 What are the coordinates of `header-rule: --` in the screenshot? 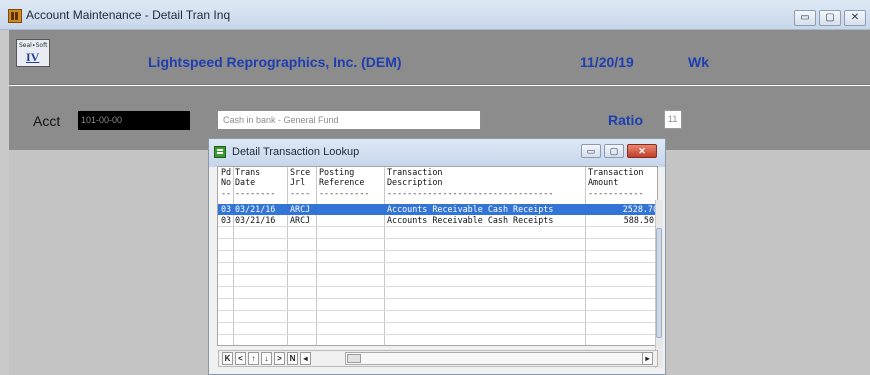 It's located at (226, 193).